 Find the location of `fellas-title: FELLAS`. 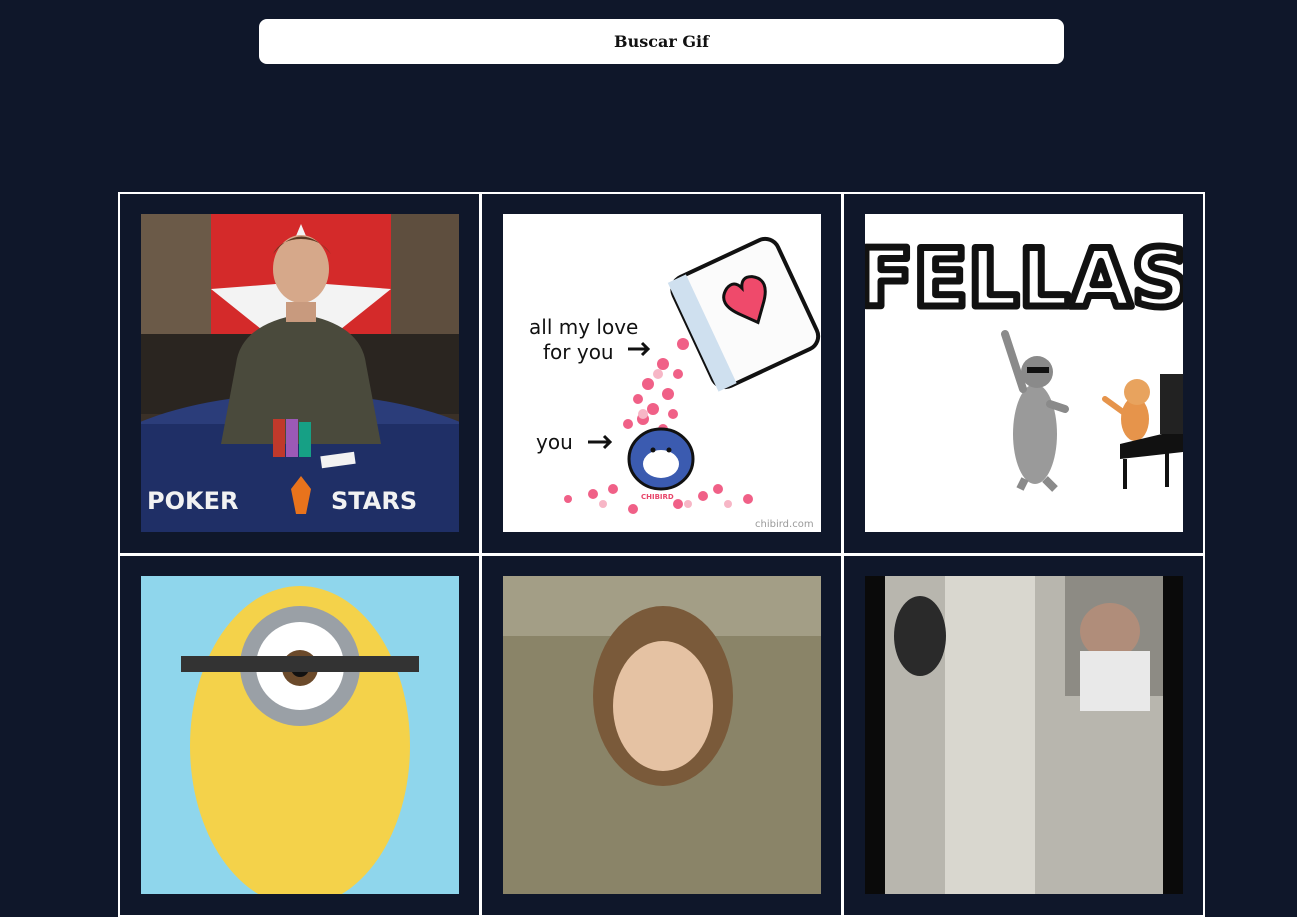

fellas-title: FELLAS is located at coordinates (1024, 278).